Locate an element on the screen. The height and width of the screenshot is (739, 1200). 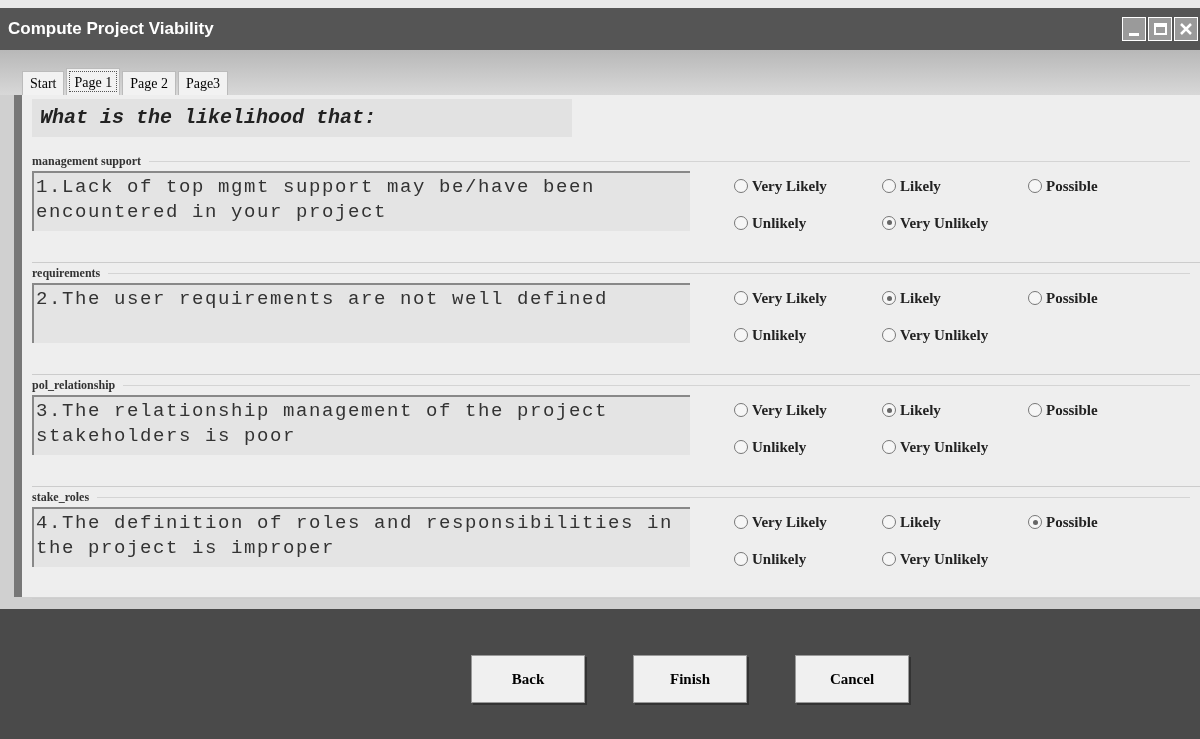
question-text: 1.Lack of top mgmt support may be/have been encountered in your project is located at coordinates (361, 201).